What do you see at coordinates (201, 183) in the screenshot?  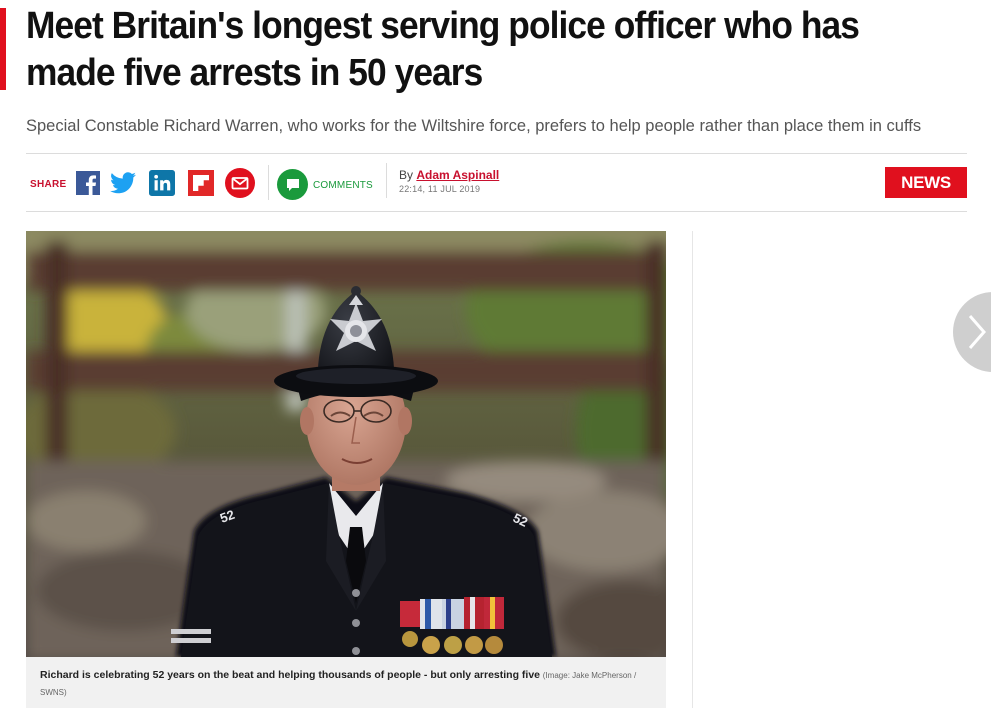 I see `flipboard-icon` at bounding box center [201, 183].